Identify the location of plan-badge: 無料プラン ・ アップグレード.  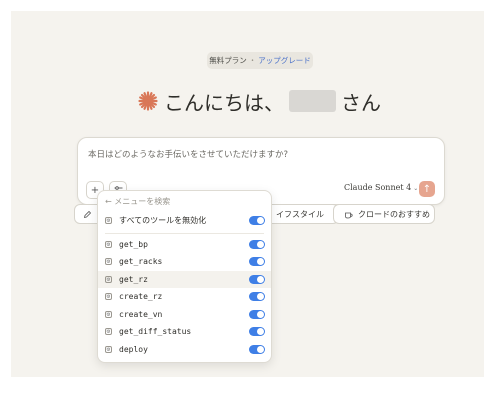
(260, 60).